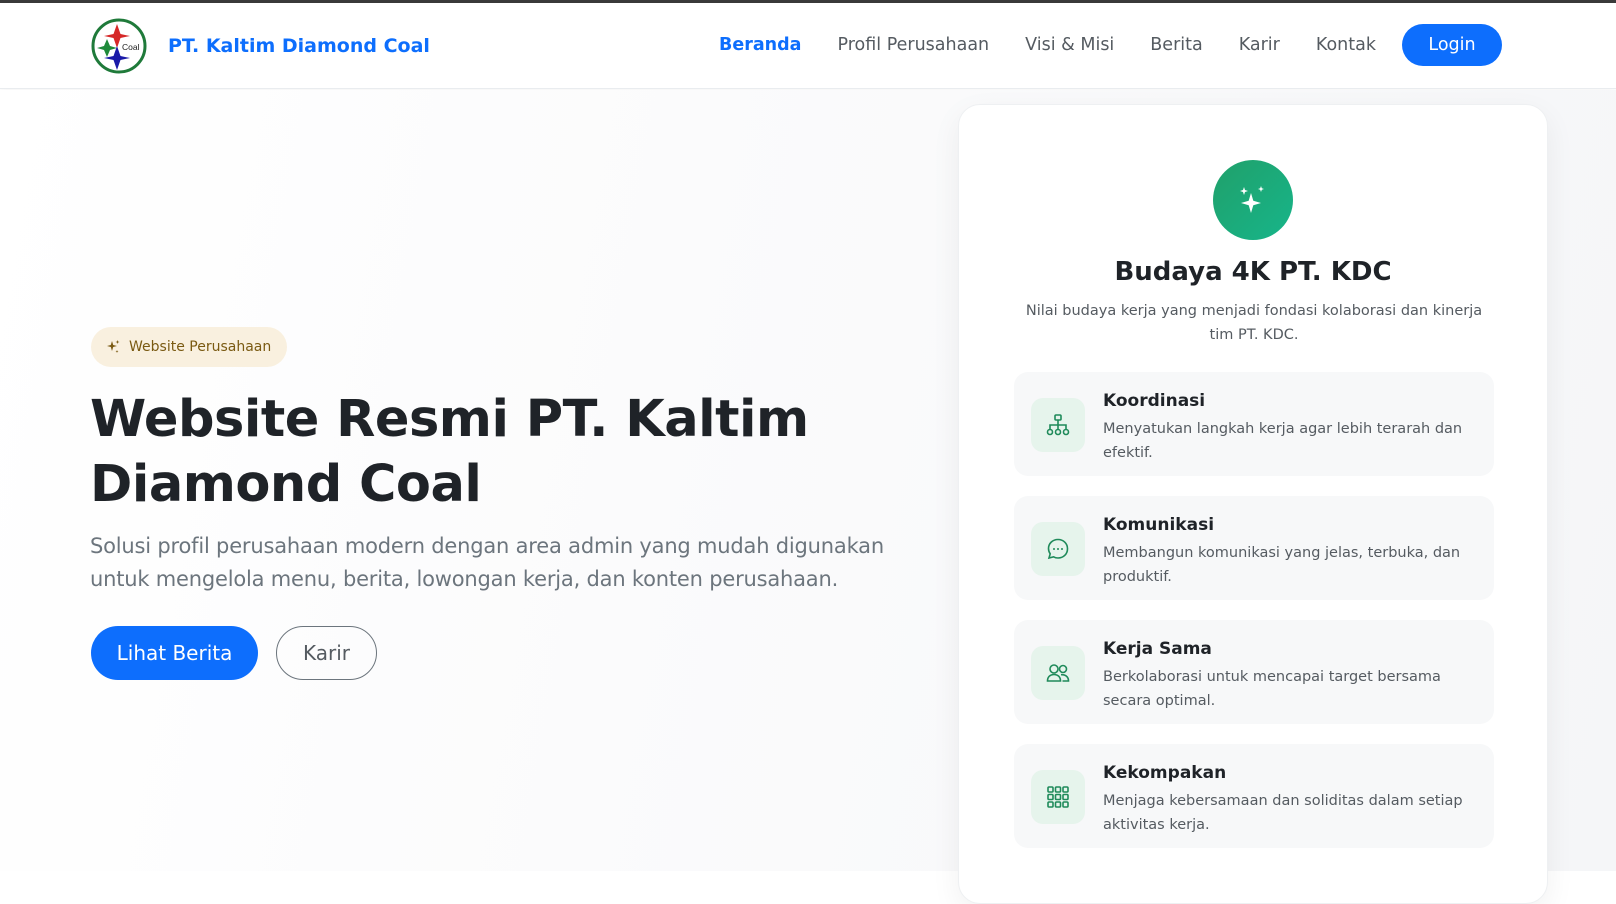 The image size is (1616, 904). I want to click on company-logo: Coal, so click(119, 46).